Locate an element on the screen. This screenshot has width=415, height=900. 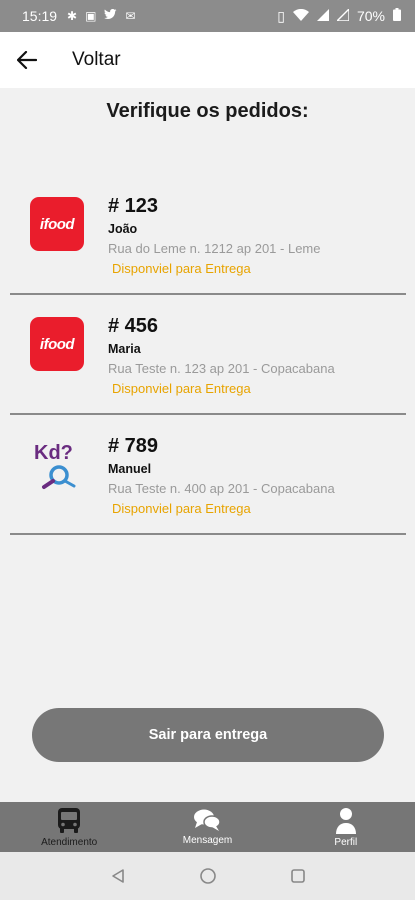
battery-percent: 70% is located at coordinates (370, 16).